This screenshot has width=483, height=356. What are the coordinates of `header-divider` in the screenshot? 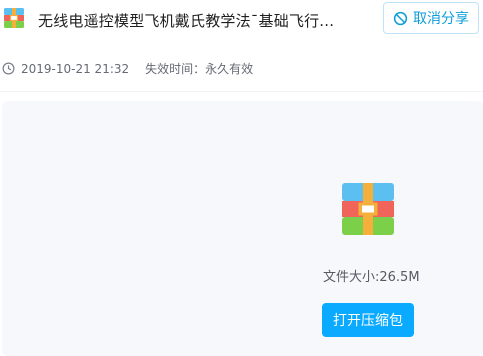 It's located at (241, 91).